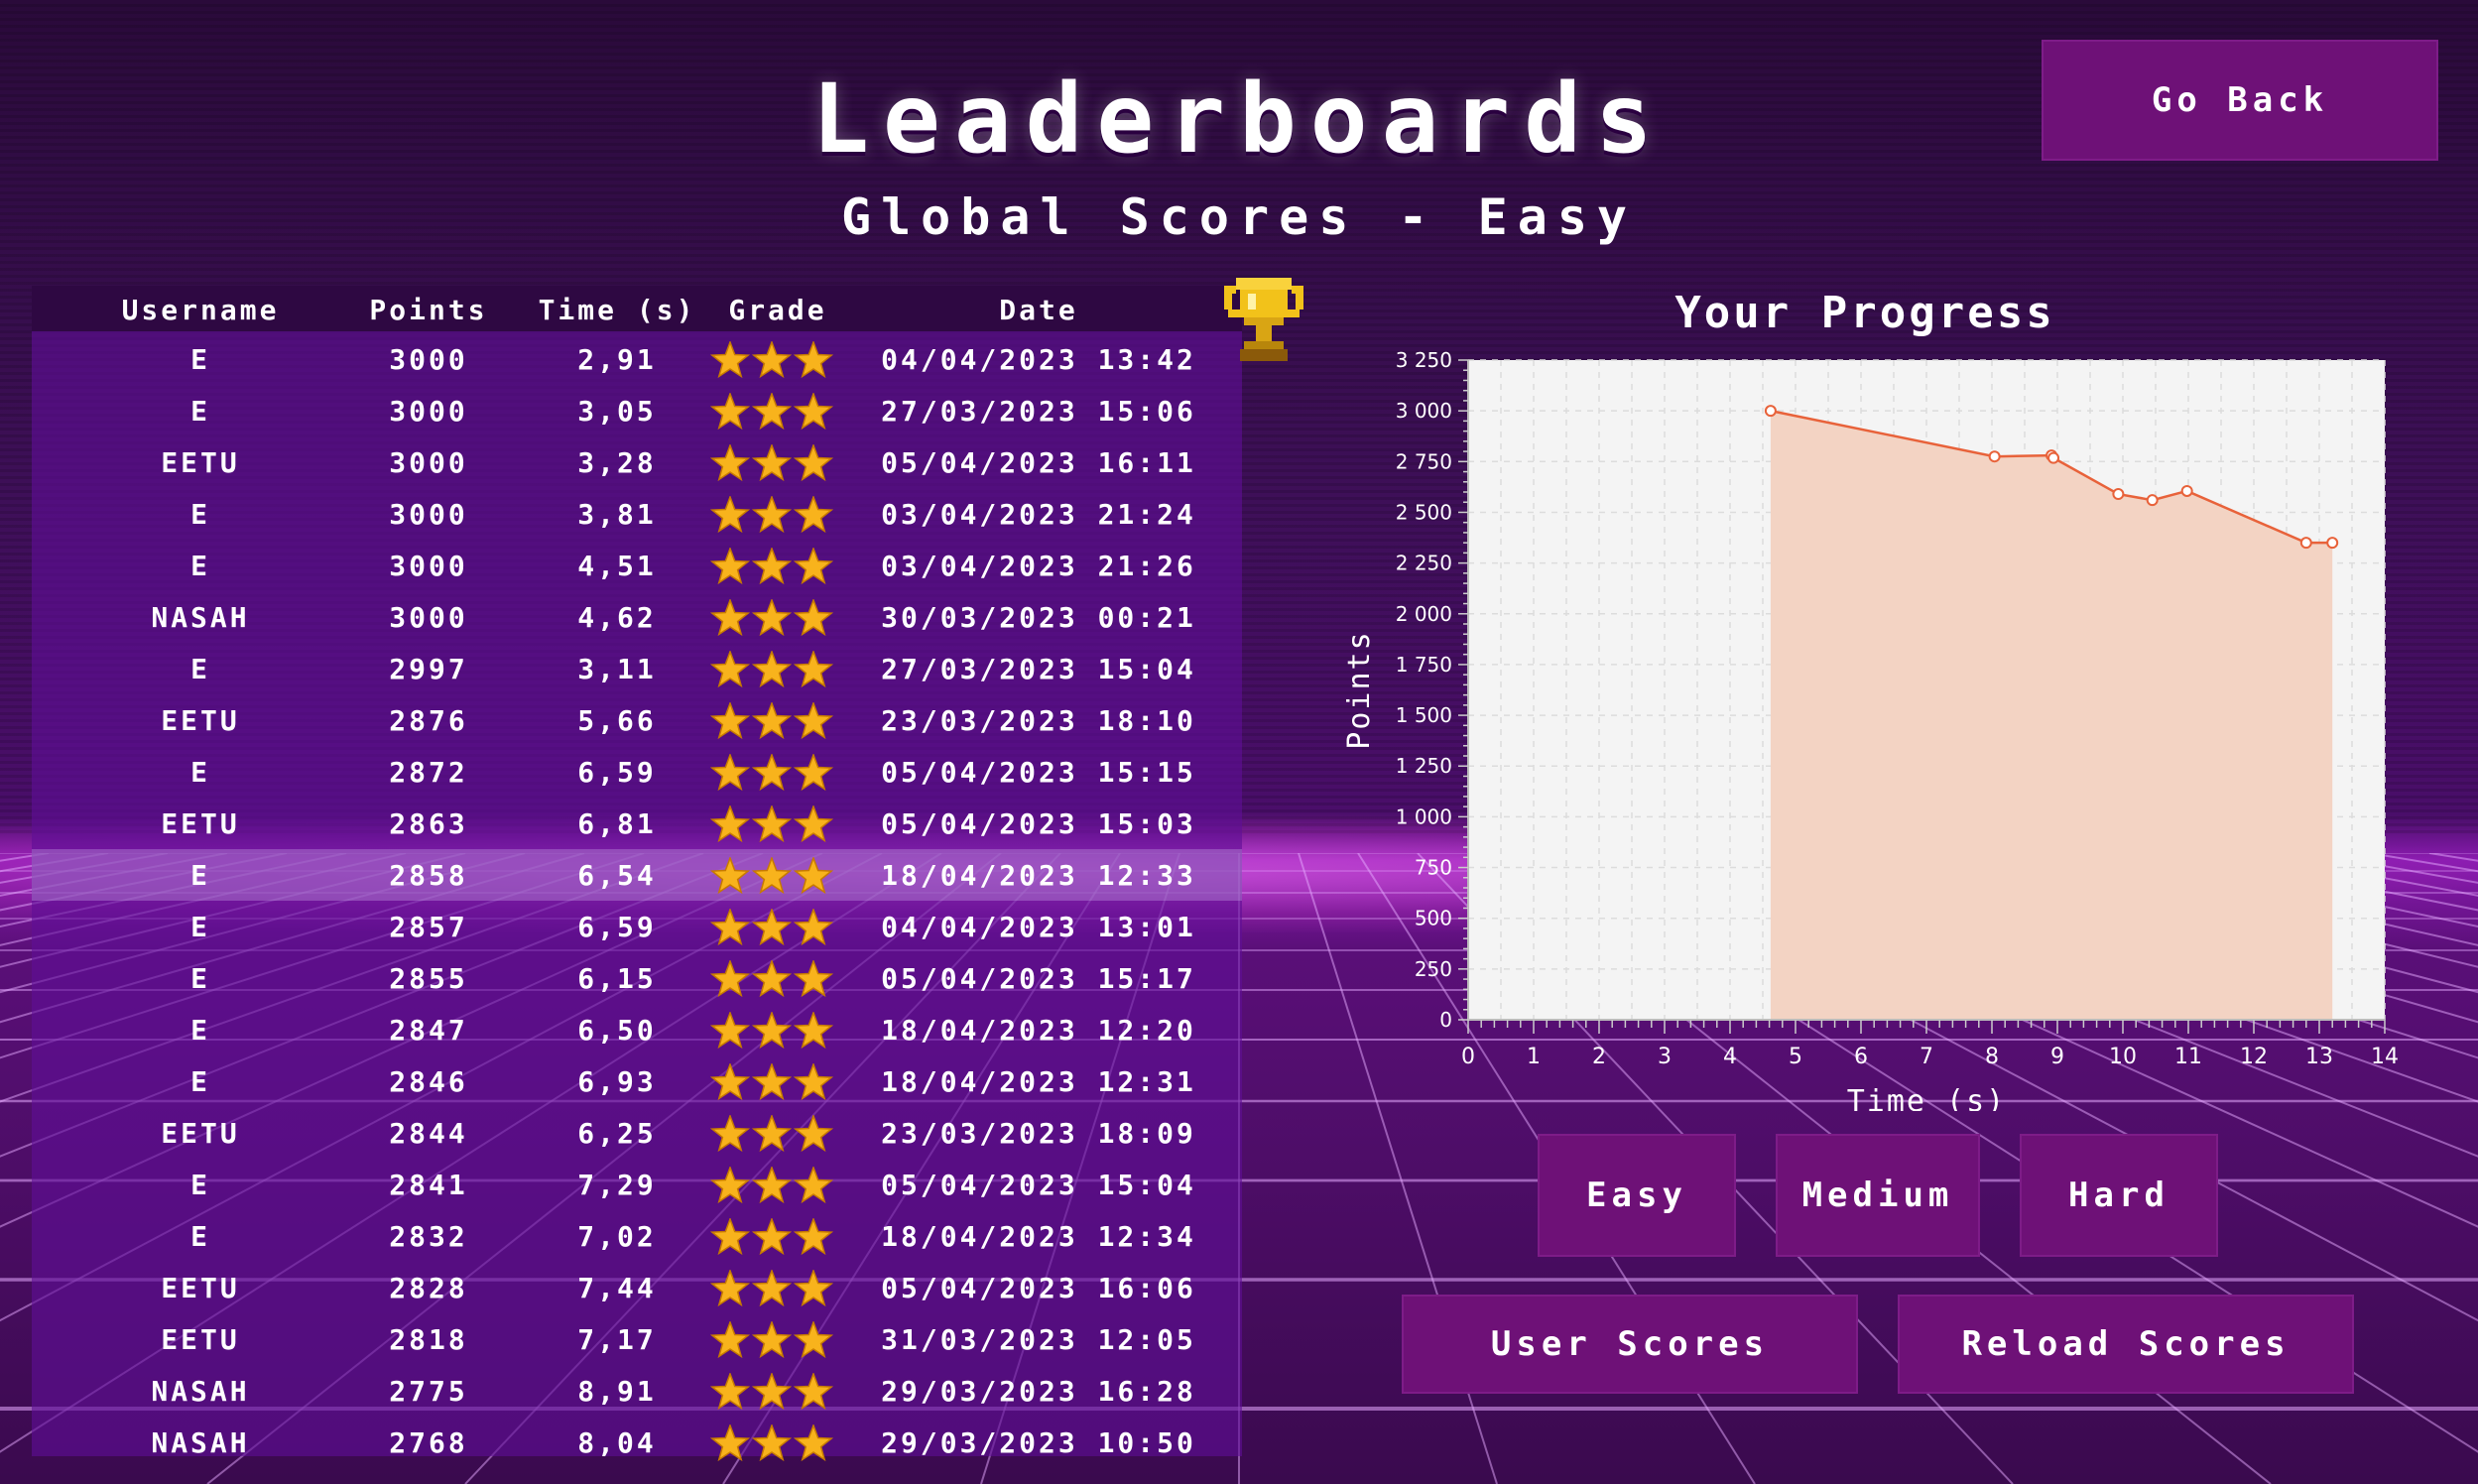 The image size is (2478, 1484). I want to click on page-subtitle: Global Scores - Easy, so click(1239, 217).